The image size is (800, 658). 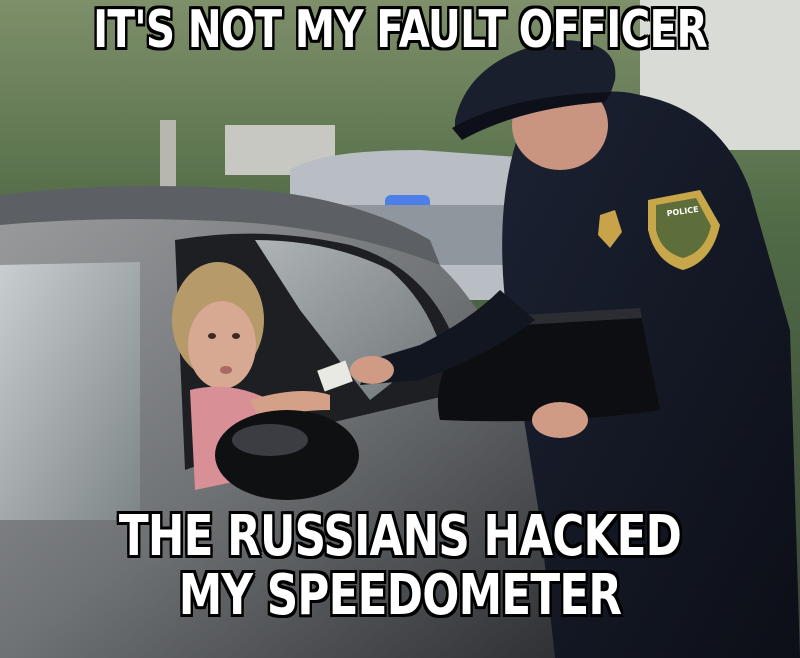 What do you see at coordinates (226, 370) in the screenshot?
I see `driver-mouth` at bounding box center [226, 370].